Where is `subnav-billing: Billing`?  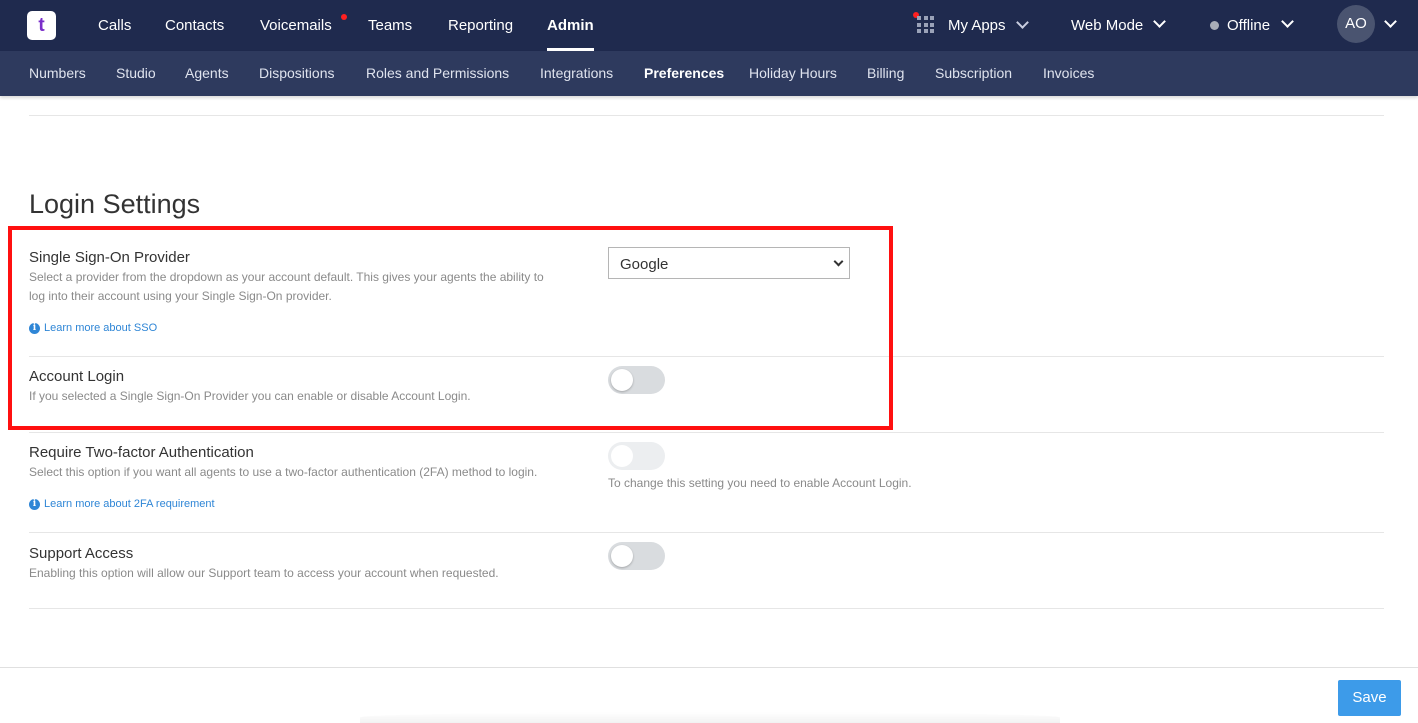 subnav-billing: Billing is located at coordinates (885, 73).